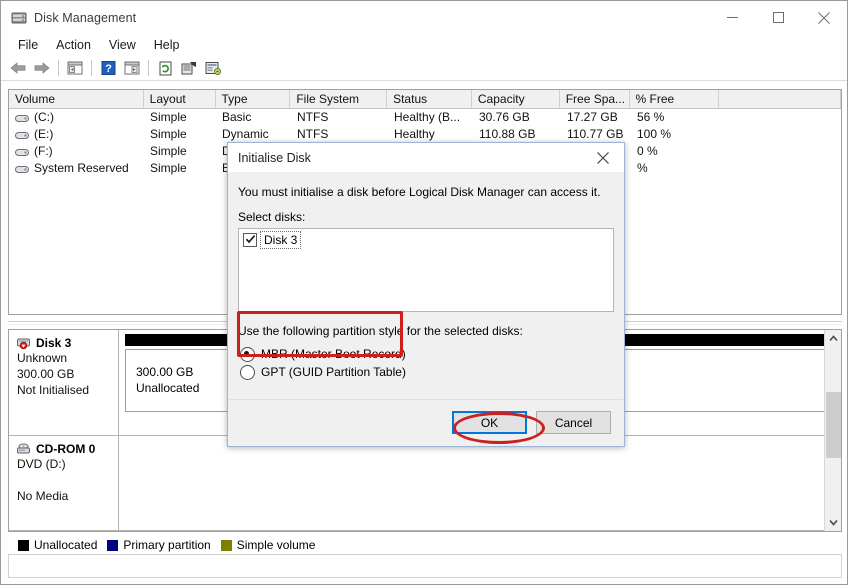 This screenshot has height=585, width=848. I want to click on dialog-title-bar: Initialise Disk, so click(426, 157).